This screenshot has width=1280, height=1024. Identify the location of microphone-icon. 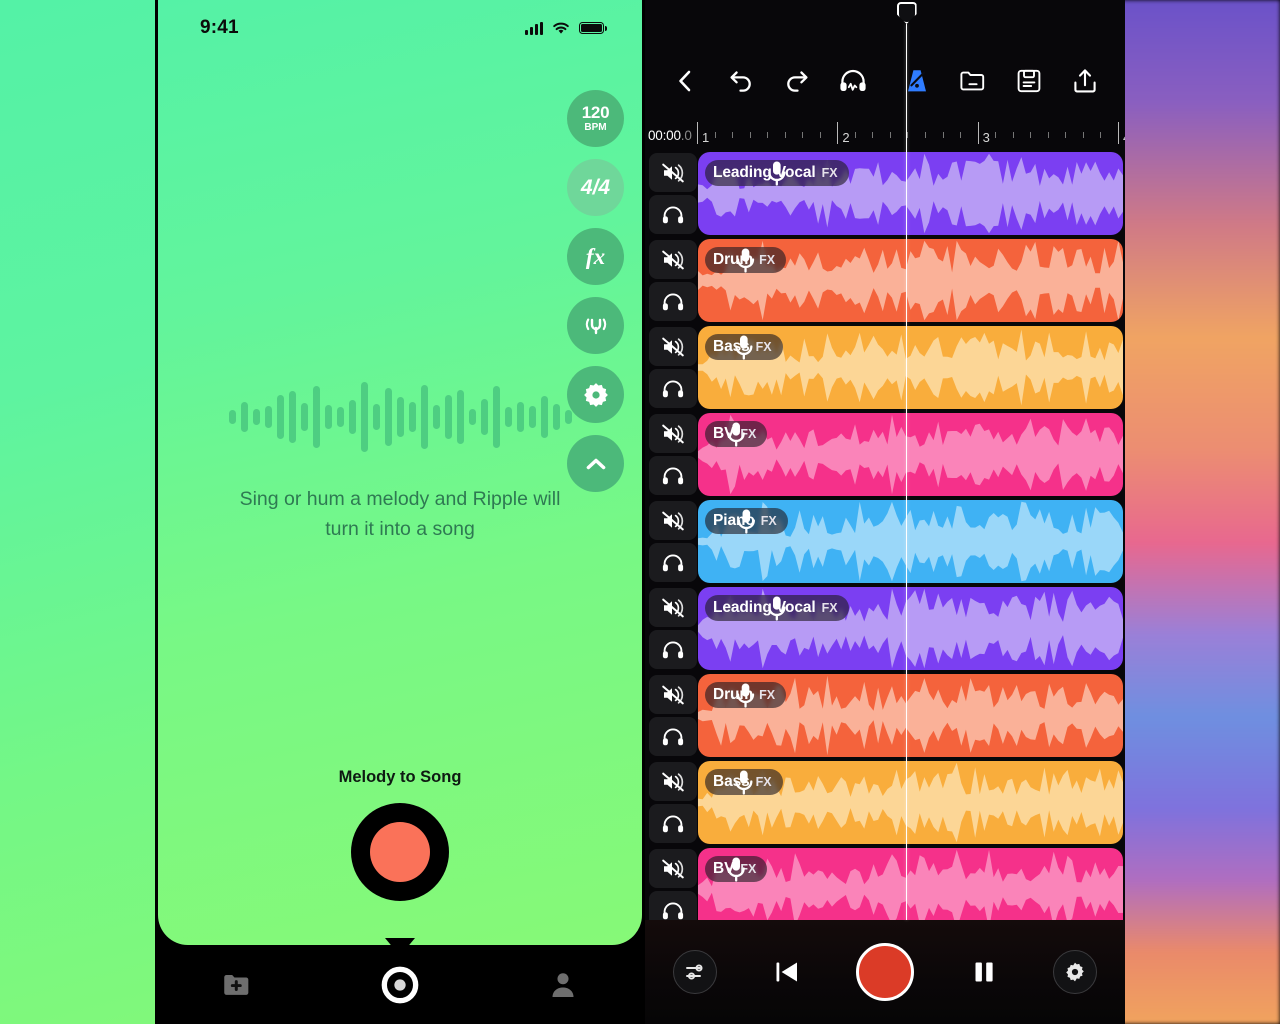
(777, 608).